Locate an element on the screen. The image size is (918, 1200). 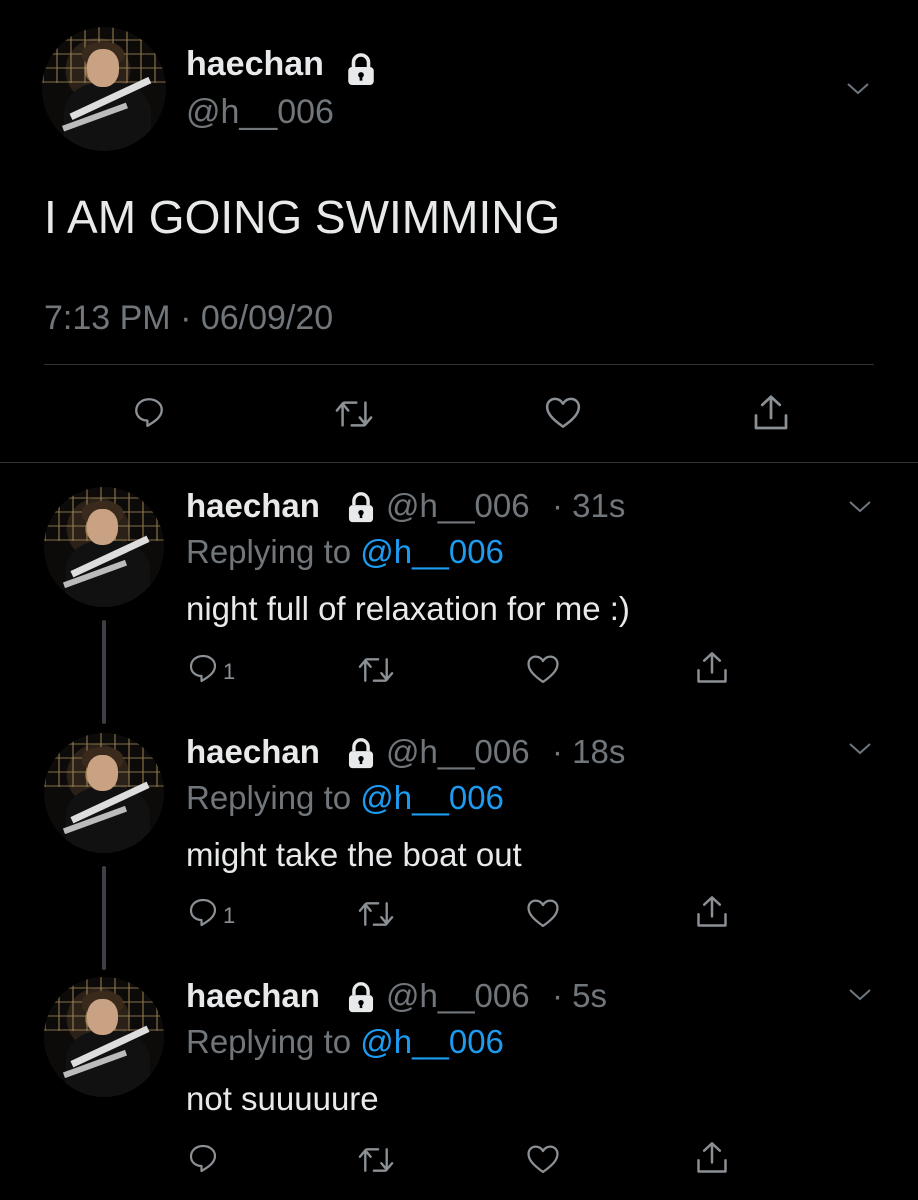
tweet-text: not suuuuure is located at coordinates (282, 1098).